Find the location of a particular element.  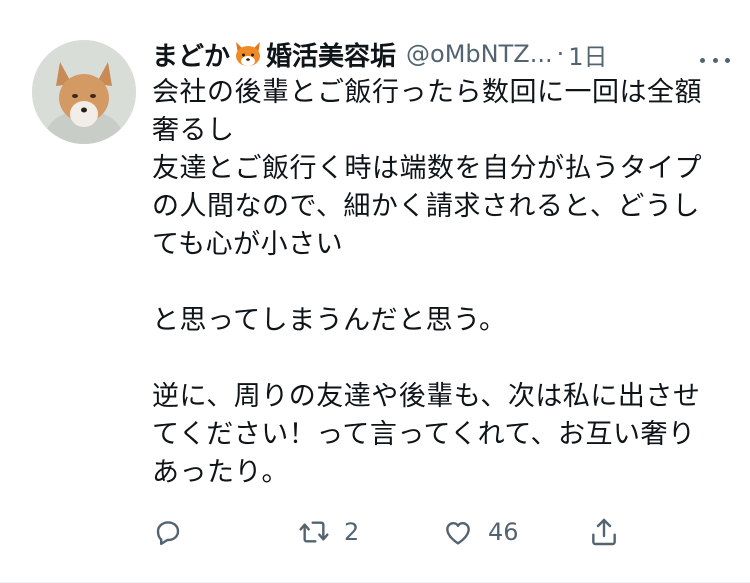

tweet-header: まどか 婚活美容垢 @oMbNTZ... · 1日 is located at coordinates (437, 54).